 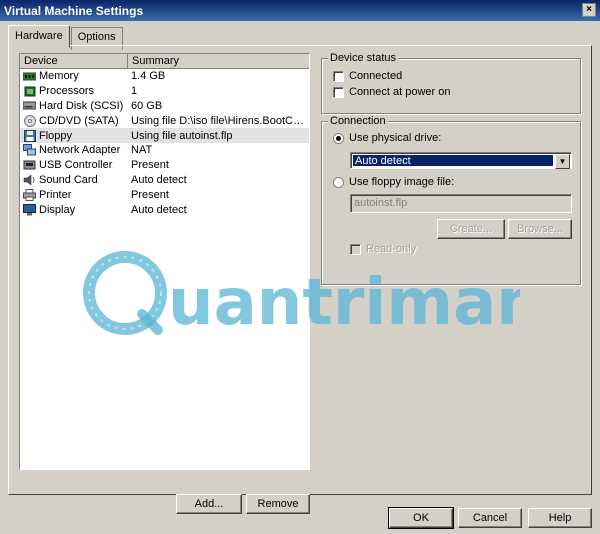 What do you see at coordinates (67, 91) in the screenshot?
I see `device-name: Processors` at bounding box center [67, 91].